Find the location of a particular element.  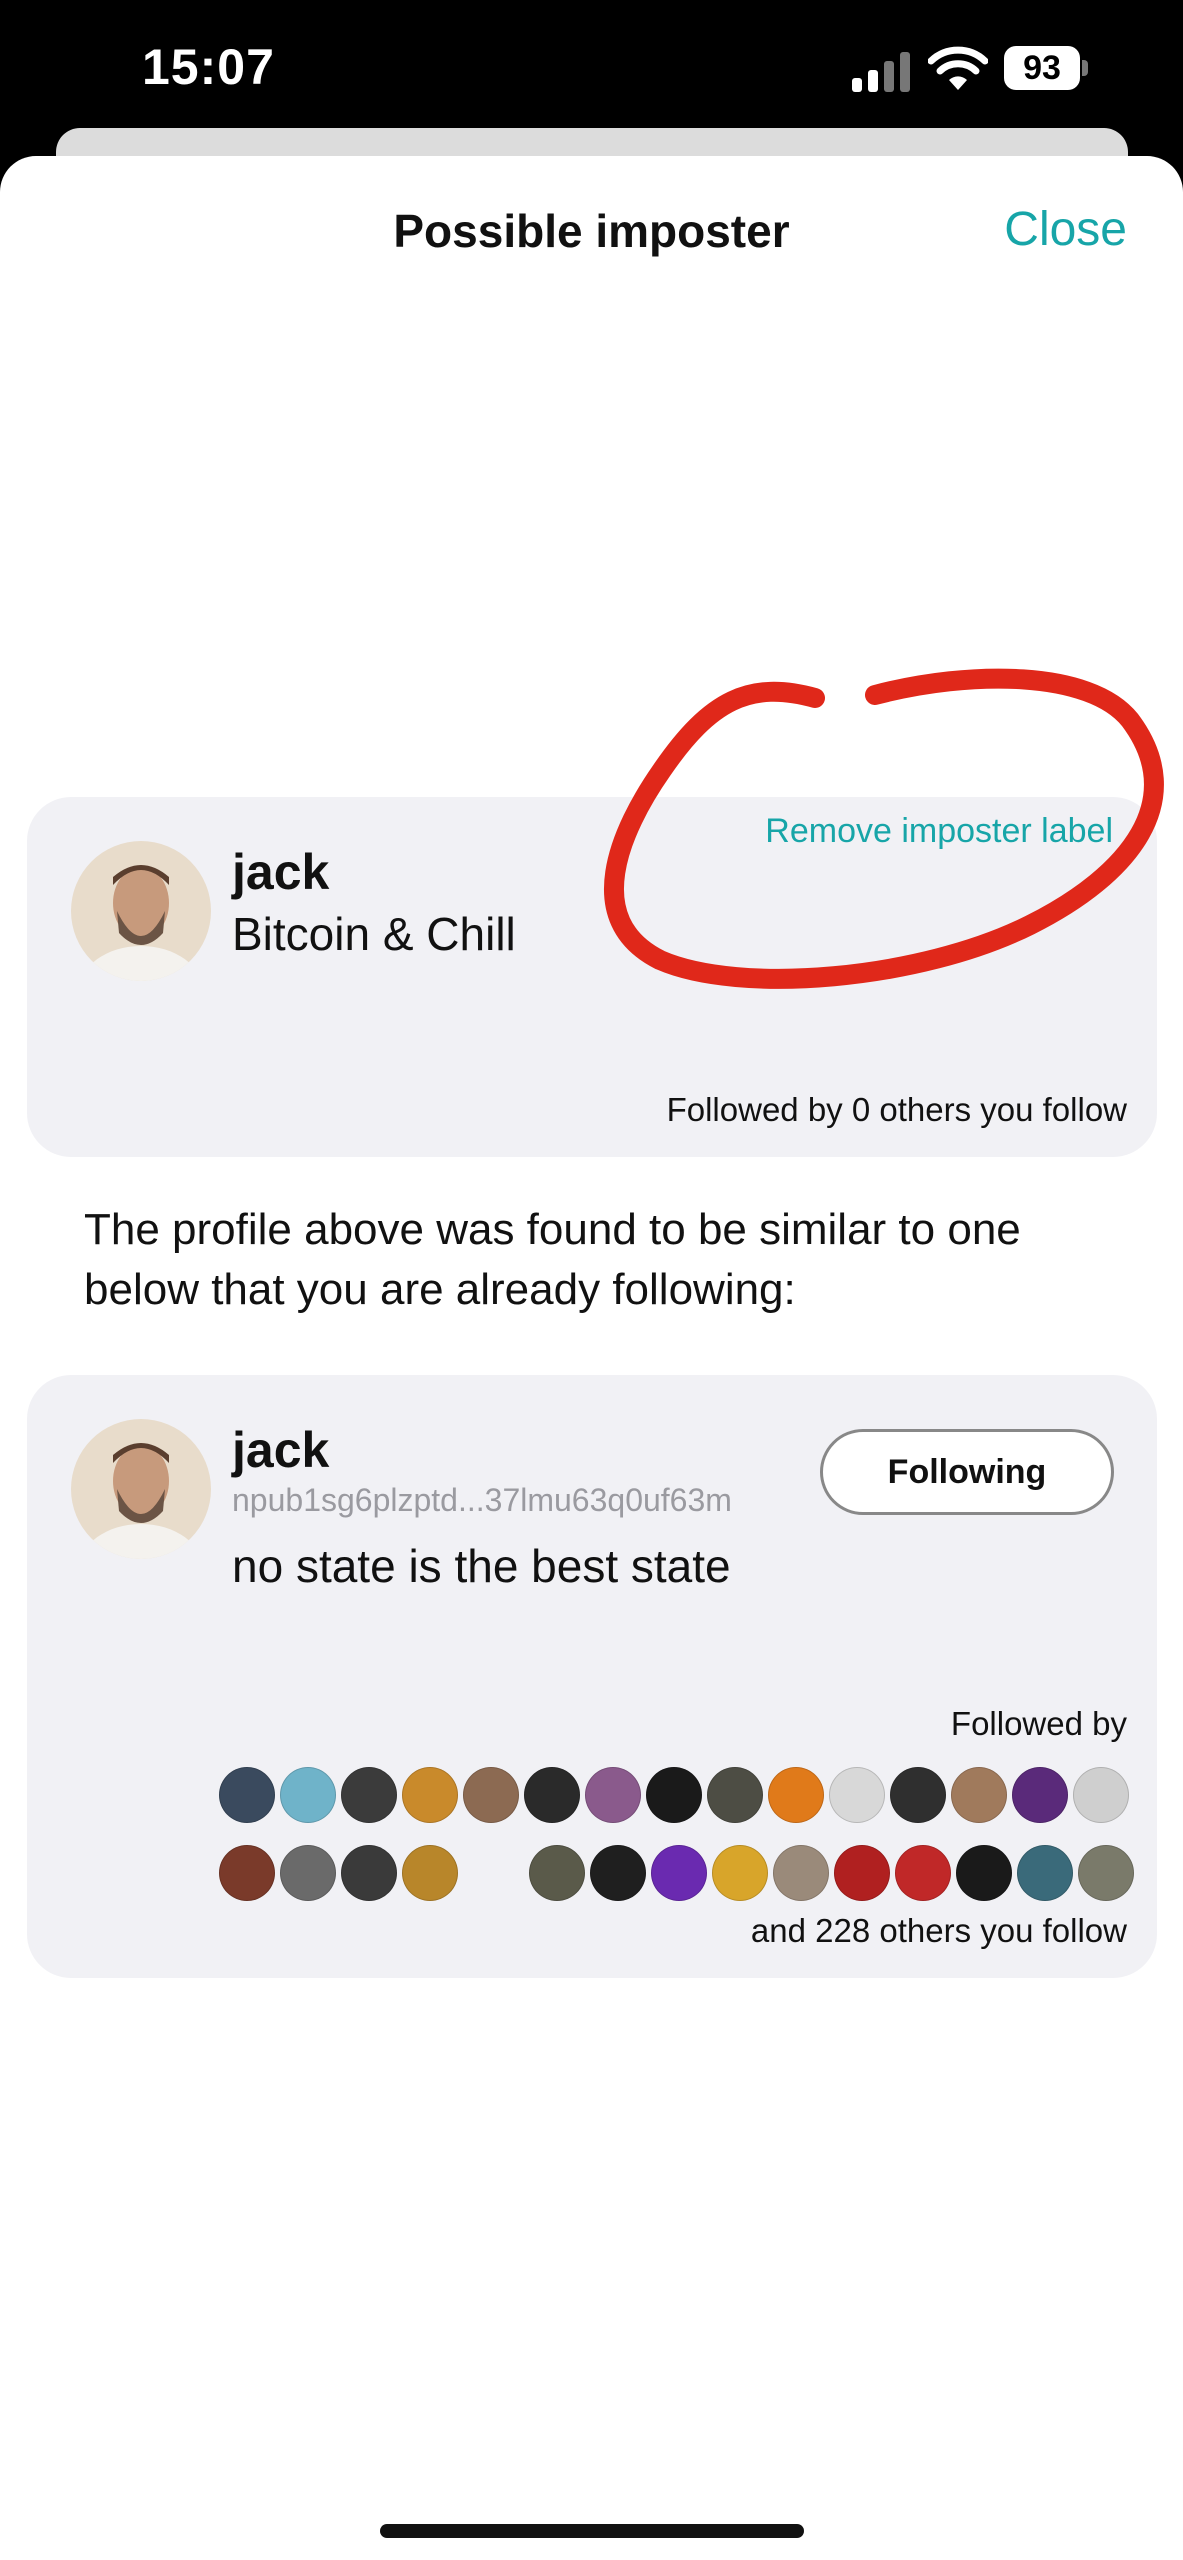

followed-by-label: Followed by is located at coordinates (1038, 1723).